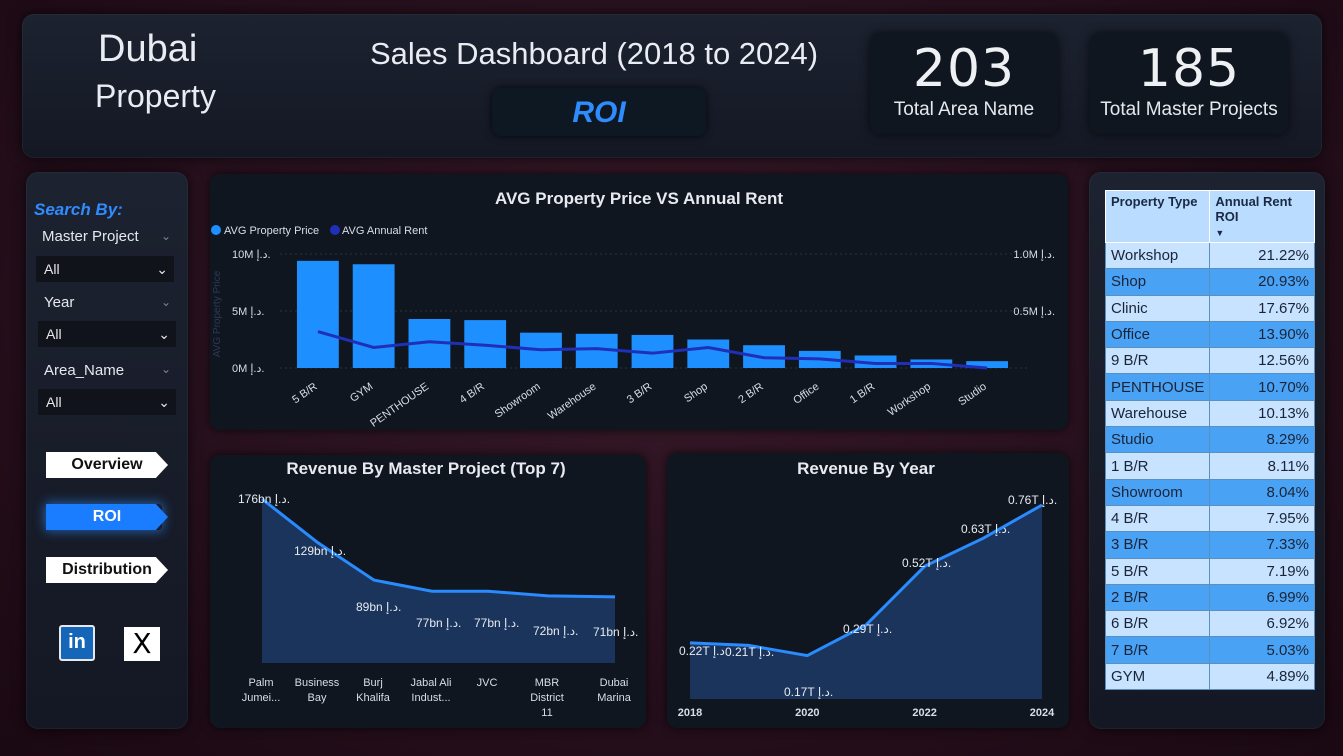  I want to click on cell-annual-rent-roi: 6.92%, so click(1262, 624).